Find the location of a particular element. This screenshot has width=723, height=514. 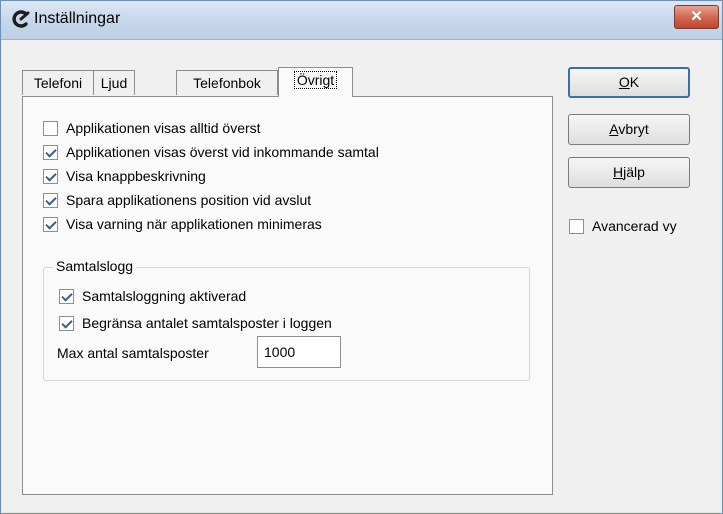

tab-label: Telefonbok is located at coordinates (227, 83).